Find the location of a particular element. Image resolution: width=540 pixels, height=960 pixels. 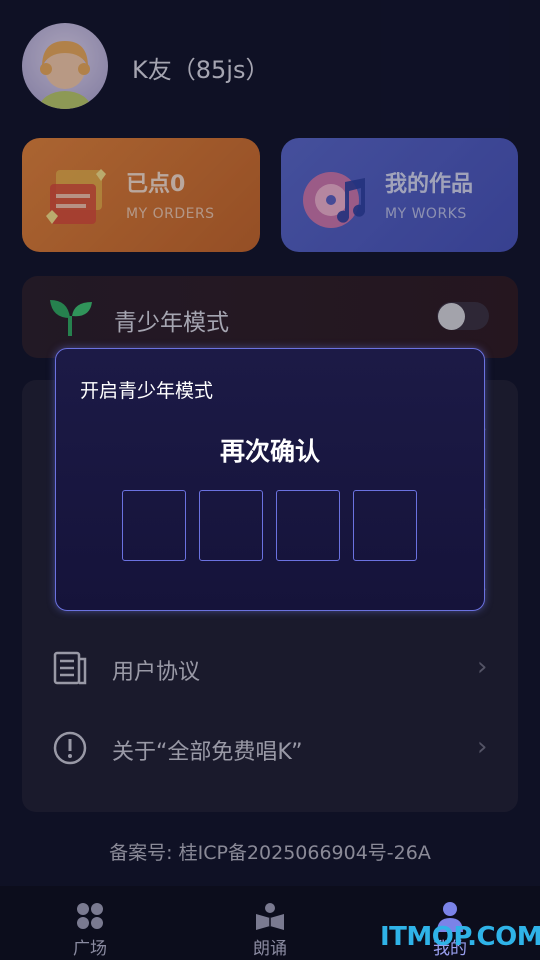

grid-icon is located at coordinates (90, 916).